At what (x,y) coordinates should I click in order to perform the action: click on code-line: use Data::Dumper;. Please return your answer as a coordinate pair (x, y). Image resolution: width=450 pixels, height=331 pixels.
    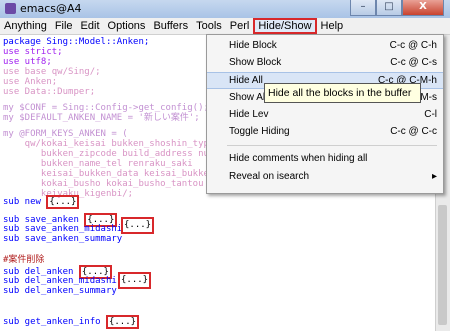
    Looking at the image, I should click on (49, 92).